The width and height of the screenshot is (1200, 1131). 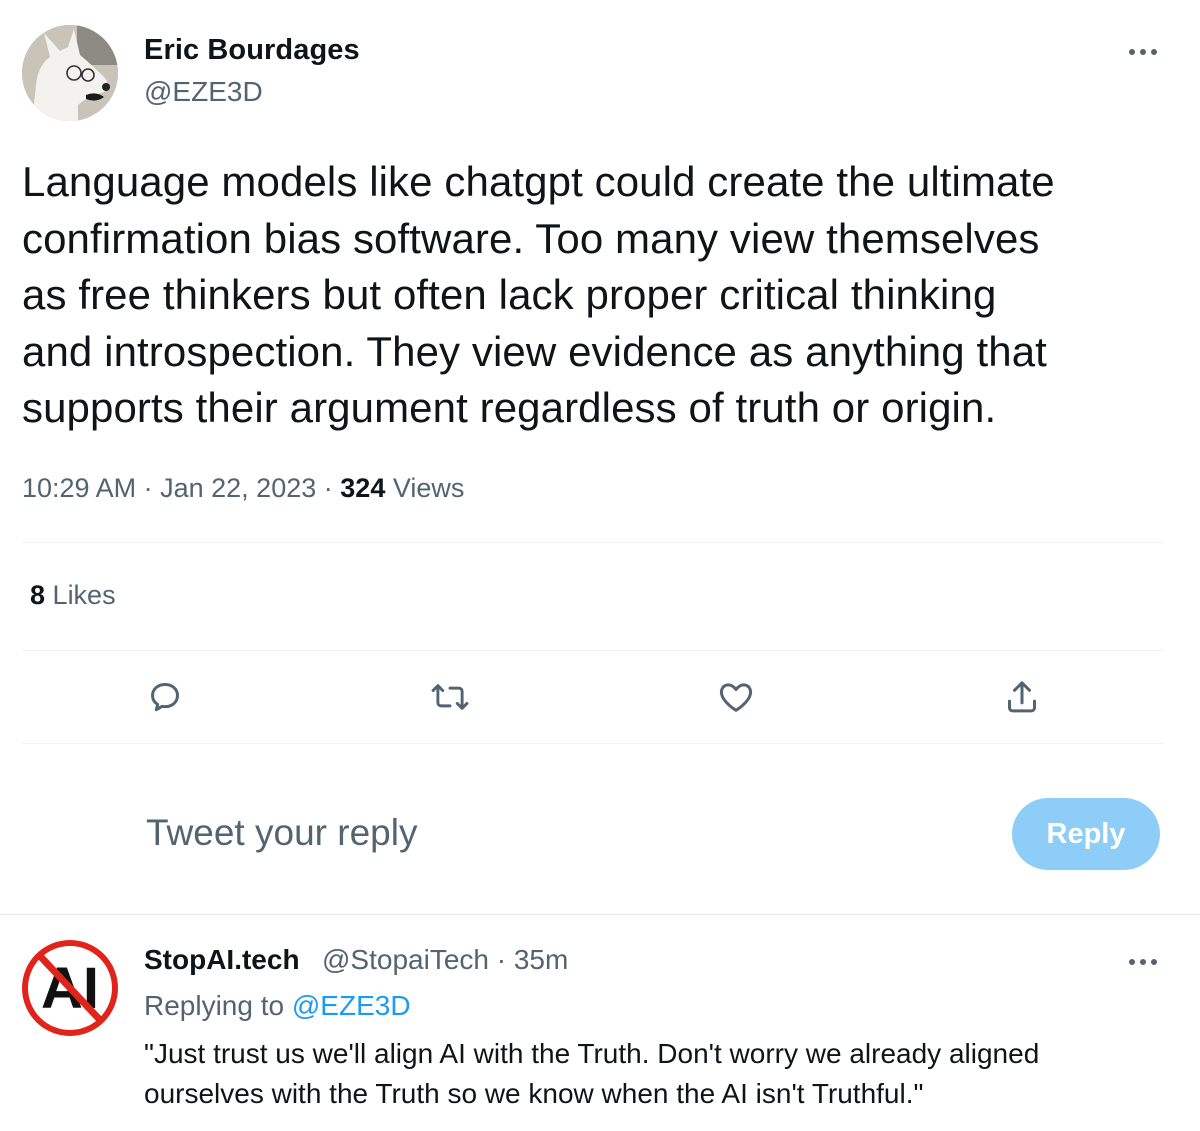 What do you see at coordinates (450, 697) in the screenshot?
I see `retweet-icon` at bounding box center [450, 697].